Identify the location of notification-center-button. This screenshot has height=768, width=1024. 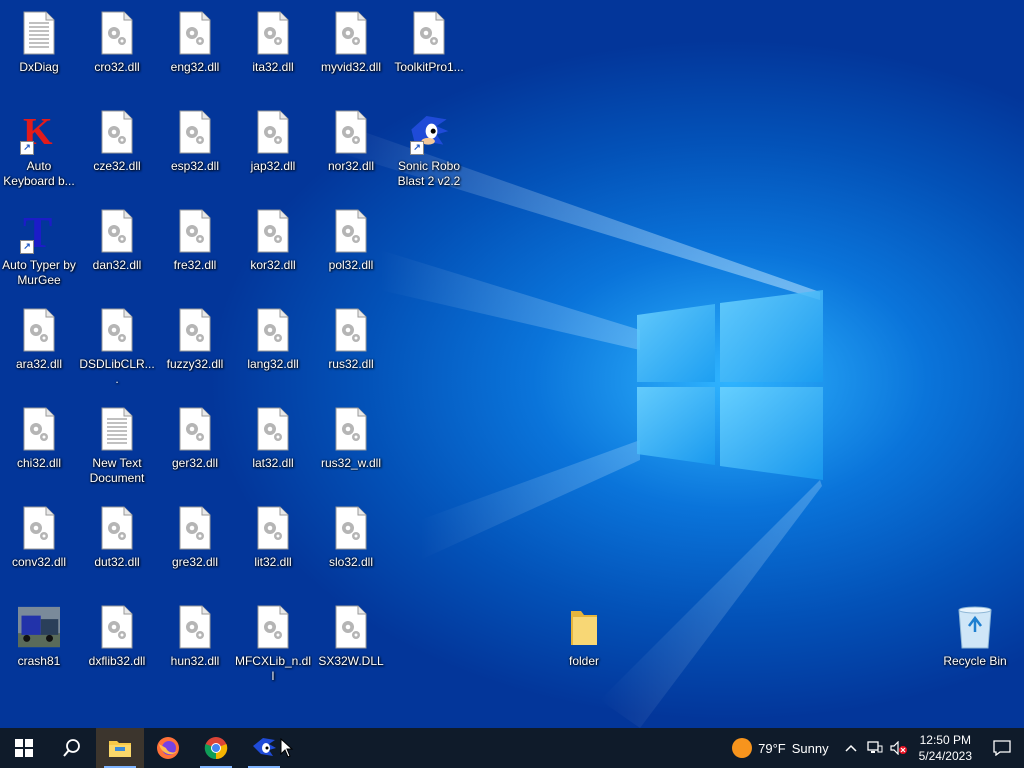
(1002, 748).